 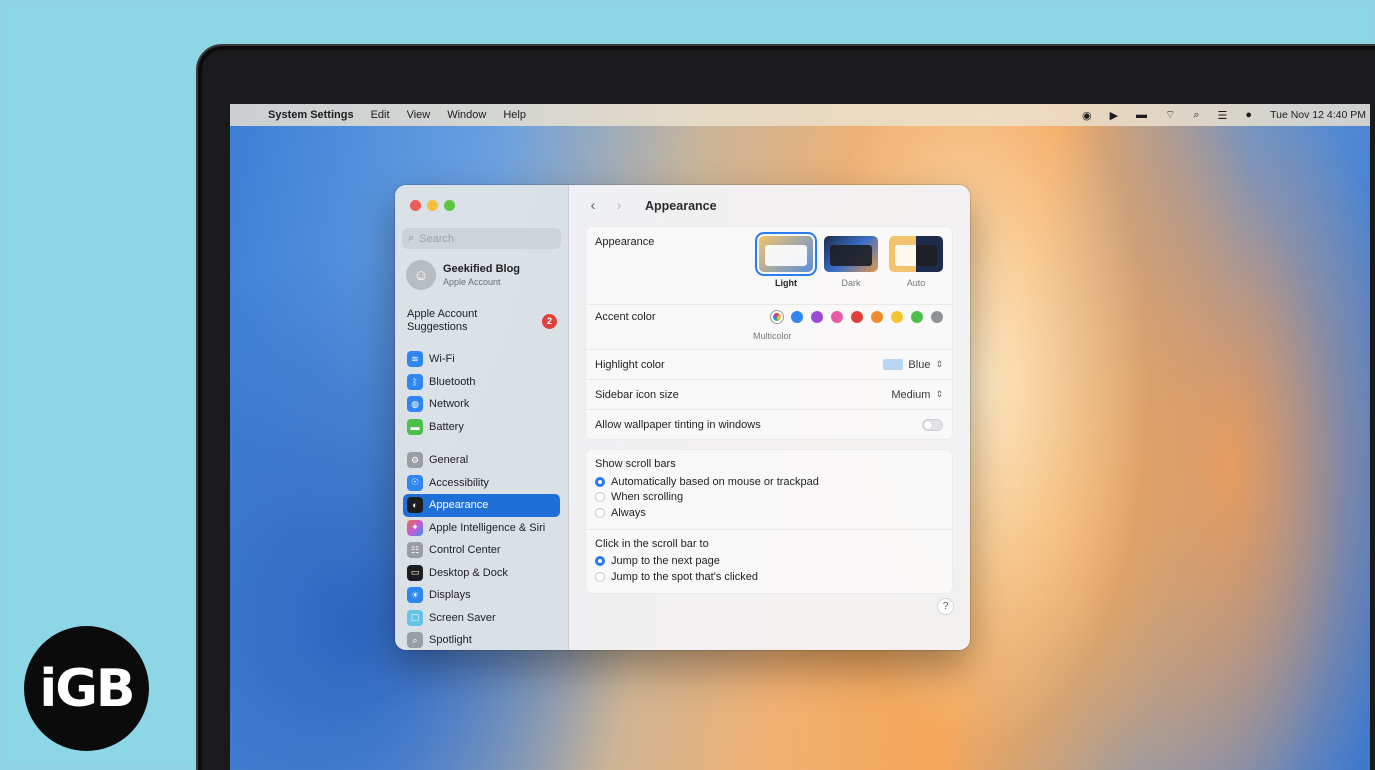 I want to click on gear-icon: ⚙, so click(x=415, y=460).